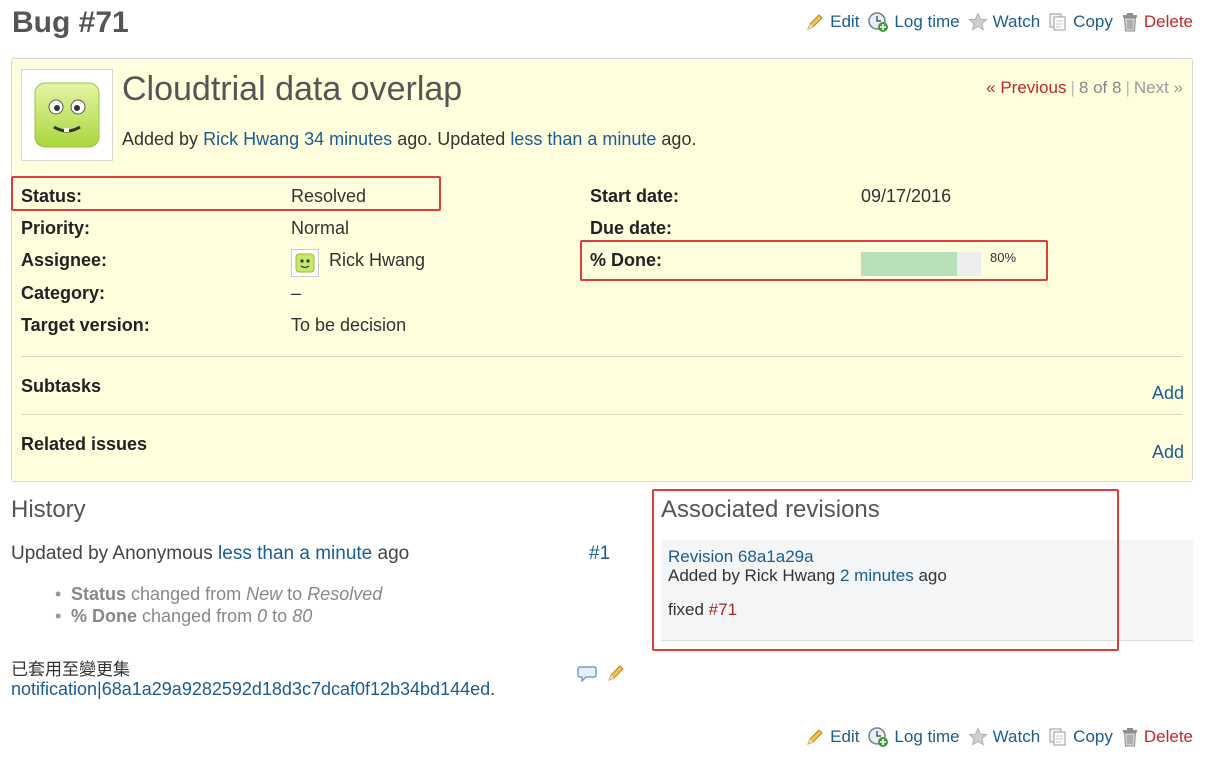 Image resolution: width=1207 pixels, height=764 pixels. I want to click on list-item: Status changed from New to Resolved, so click(218, 594).